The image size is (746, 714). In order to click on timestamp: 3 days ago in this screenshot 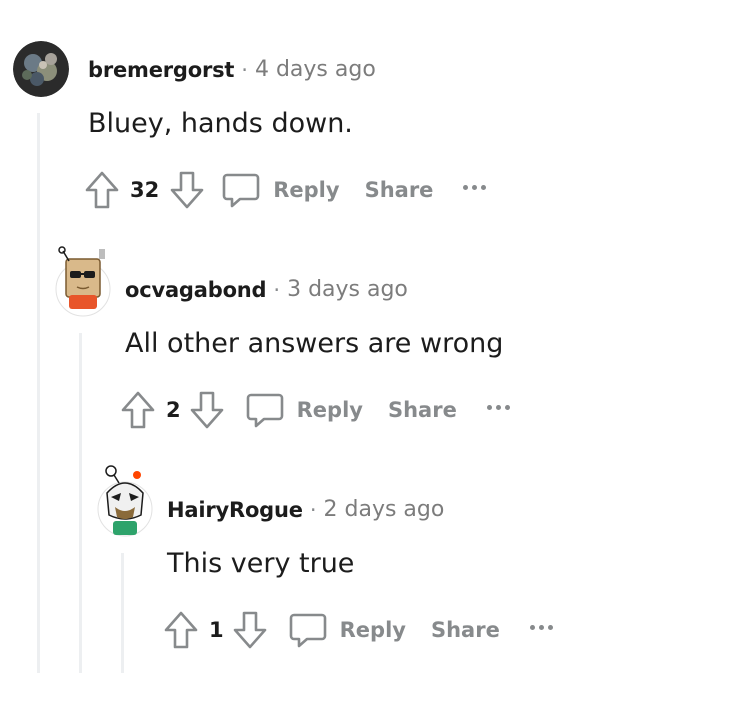, I will do `click(347, 289)`.